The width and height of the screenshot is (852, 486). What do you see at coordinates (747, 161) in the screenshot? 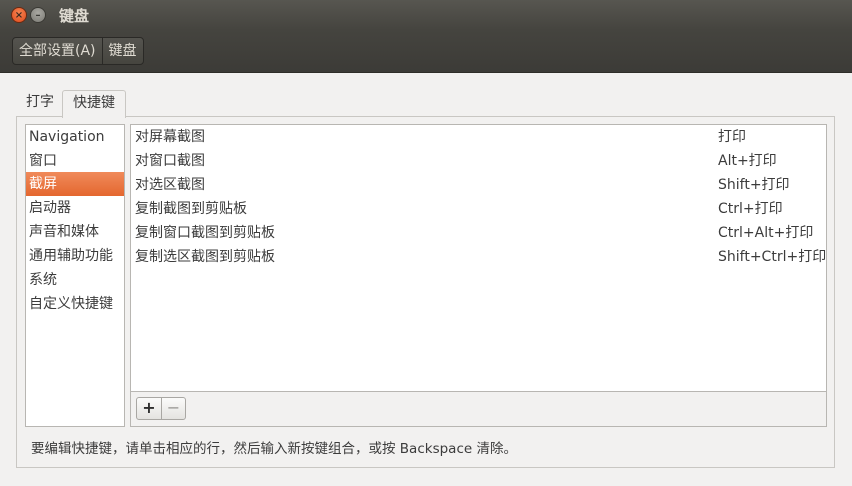
I see `shortcut-accelerator: Alt+打印` at bounding box center [747, 161].